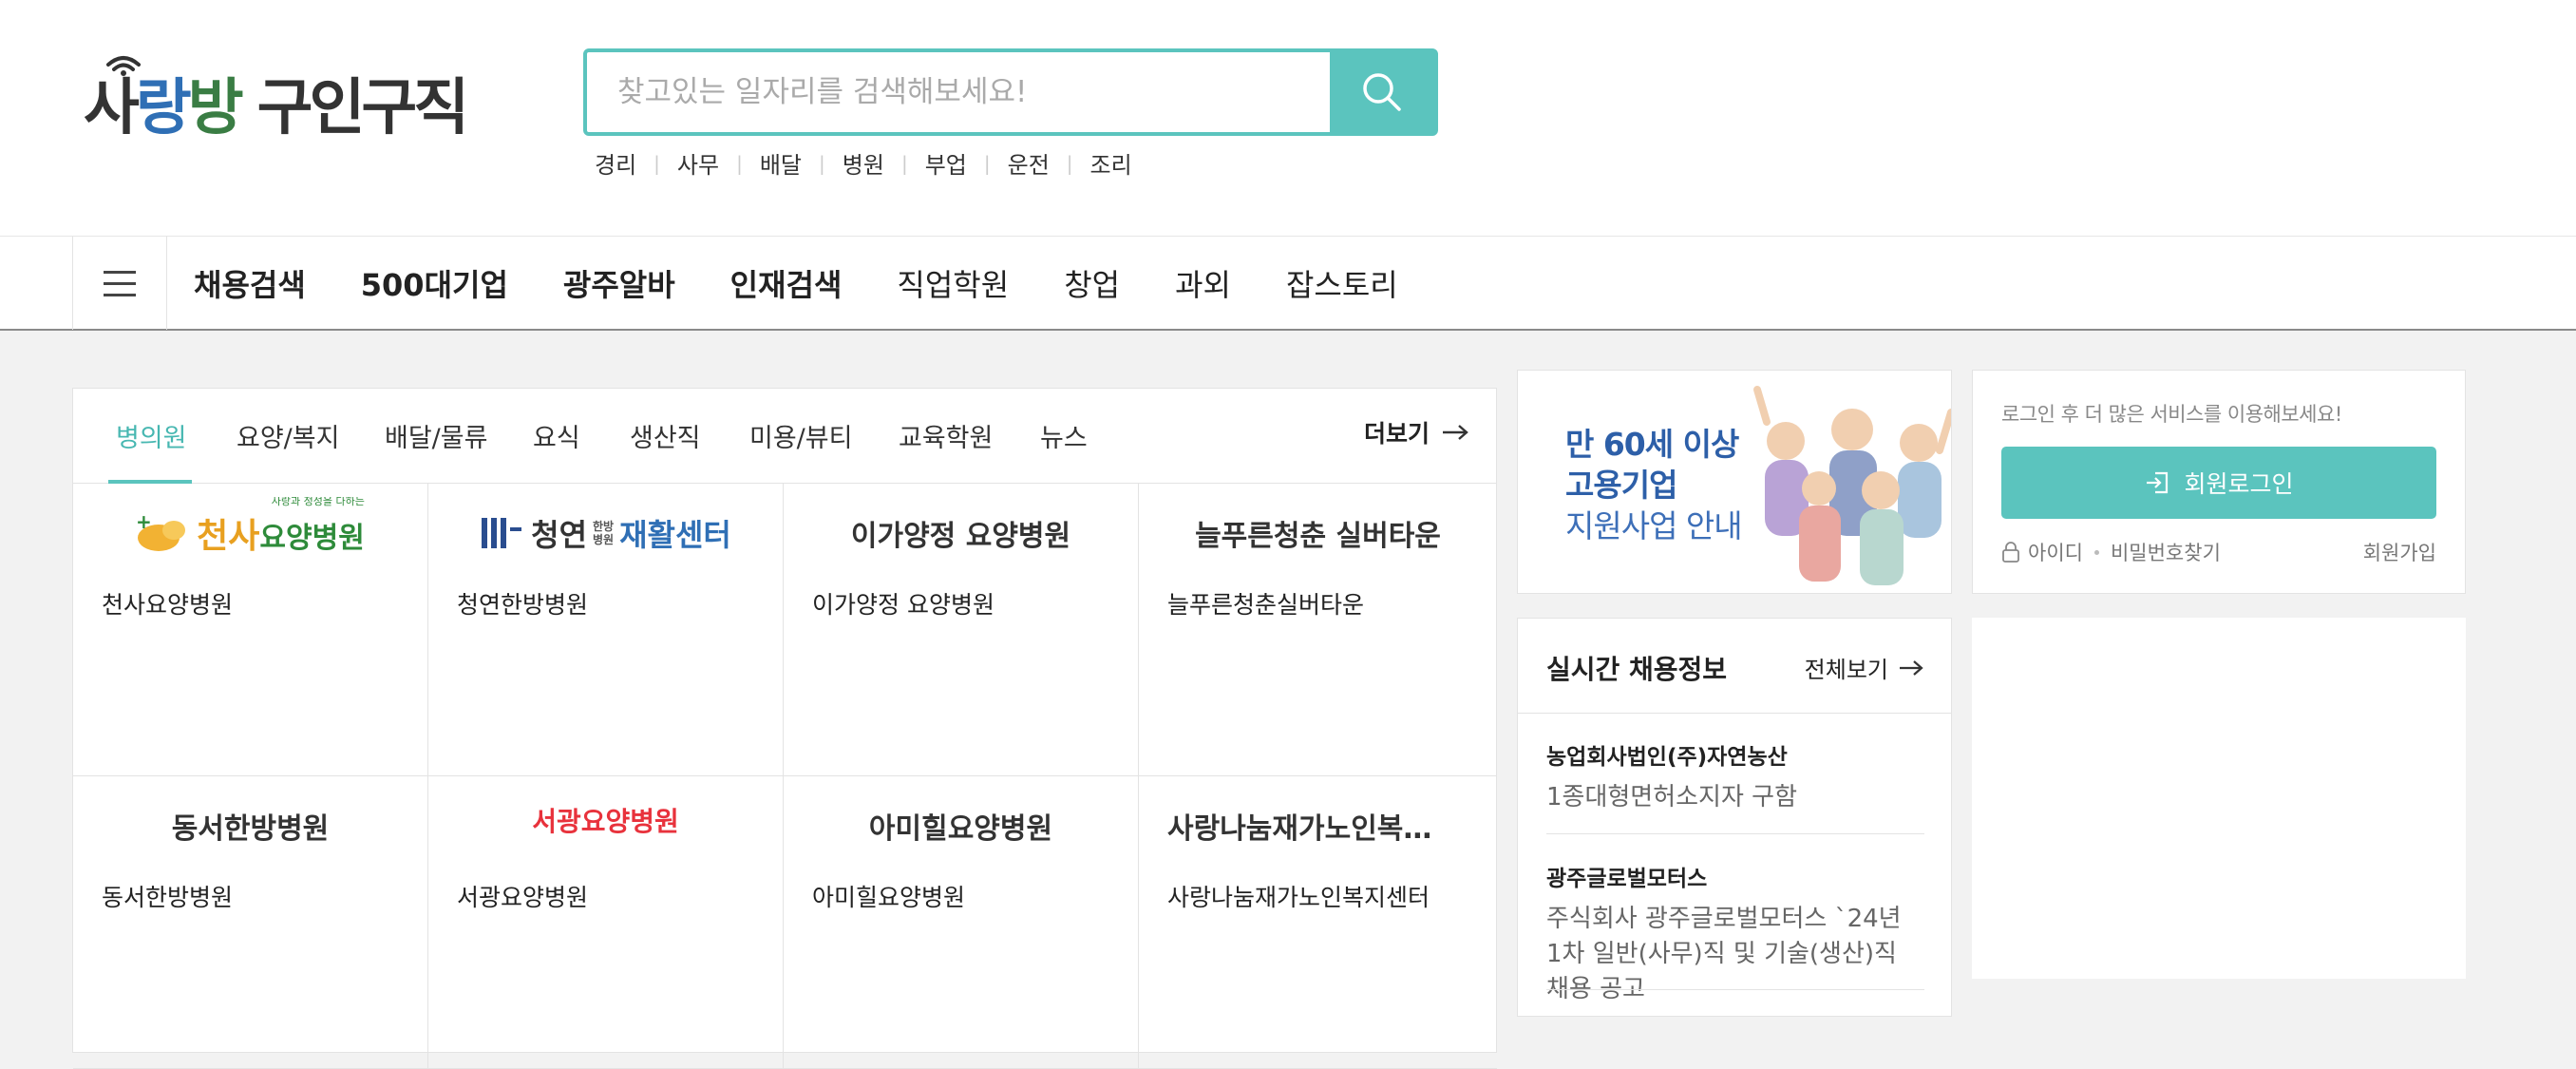 The height and width of the screenshot is (1069, 2576). What do you see at coordinates (800, 435) in the screenshot?
I see `tab-beauty: 미용/뷰티` at bounding box center [800, 435].